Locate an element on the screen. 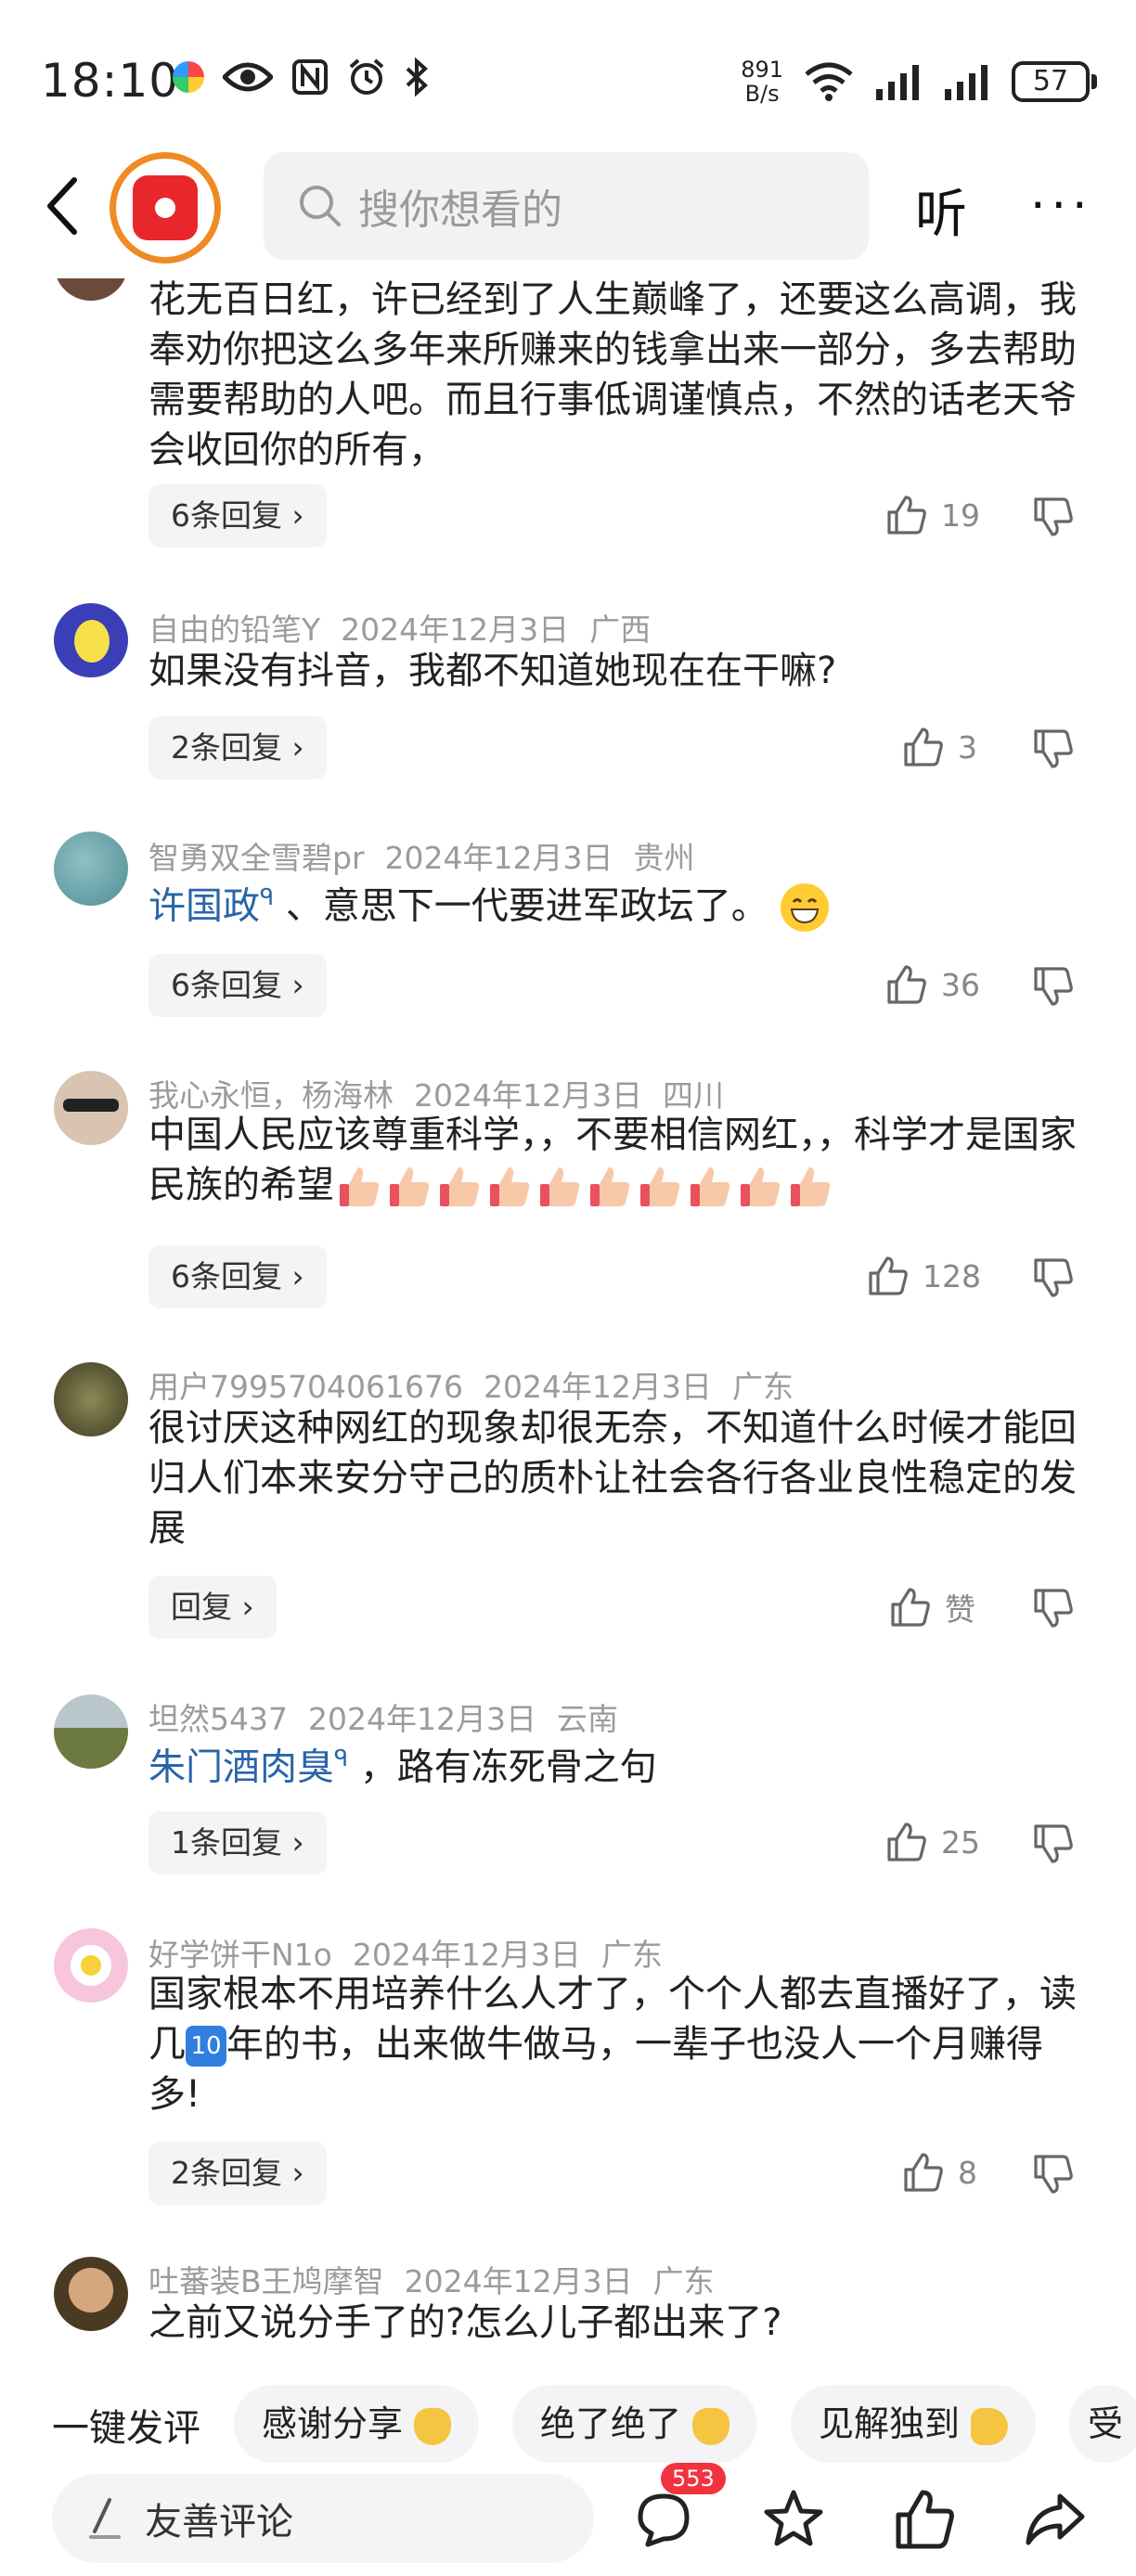 This screenshot has height=2576, width=1136. comment-text: 许国政ᑫ 、意思下一代要进军政坛了。 is located at coordinates (617, 902).